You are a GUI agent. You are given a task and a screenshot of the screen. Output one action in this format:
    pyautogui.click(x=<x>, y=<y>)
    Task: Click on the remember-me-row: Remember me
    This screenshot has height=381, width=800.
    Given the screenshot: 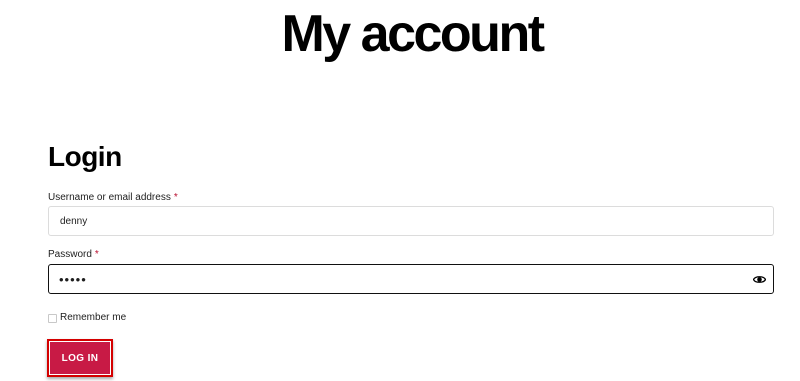 What is the action you would take?
    pyautogui.click(x=87, y=318)
    